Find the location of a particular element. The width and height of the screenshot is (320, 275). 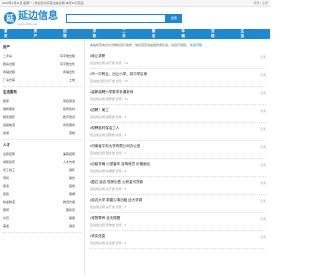

post-title: •转让求职 is located at coordinates (97, 56).